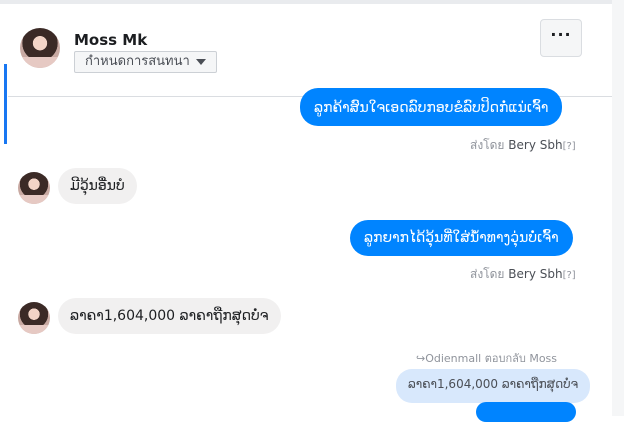 This screenshot has width=624, height=422. What do you see at coordinates (618, 208) in the screenshot?
I see `scrollbar` at bounding box center [618, 208].